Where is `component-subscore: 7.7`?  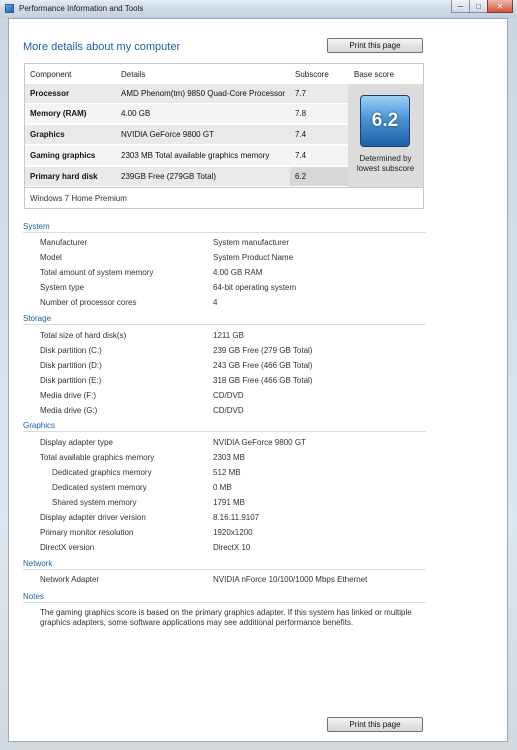
component-subscore: 7.7 is located at coordinates (301, 93).